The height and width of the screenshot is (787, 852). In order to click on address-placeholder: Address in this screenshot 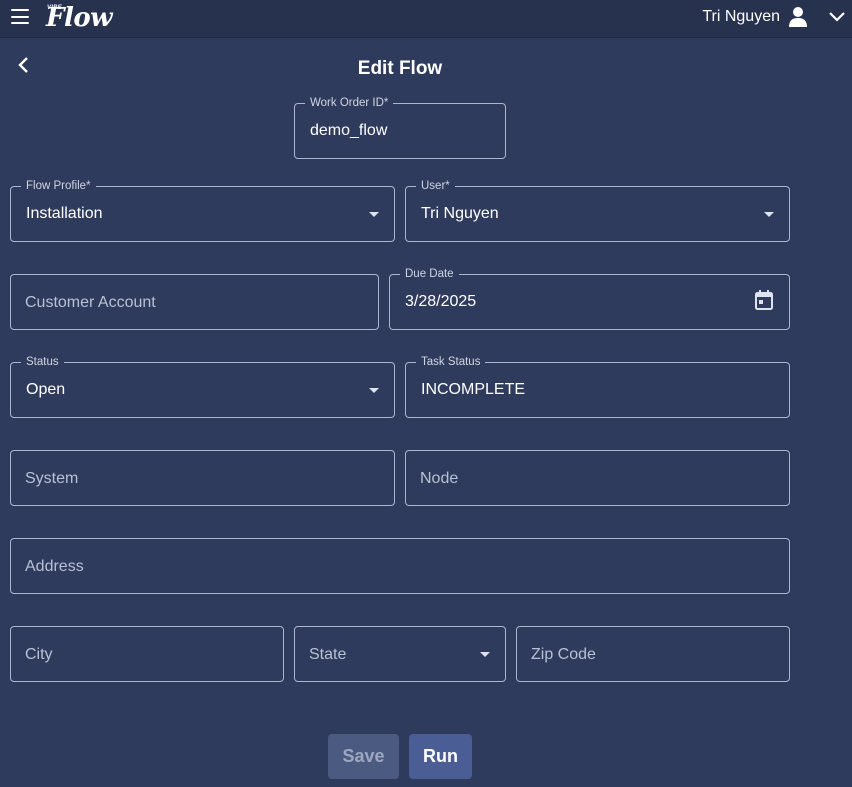, I will do `click(54, 566)`.